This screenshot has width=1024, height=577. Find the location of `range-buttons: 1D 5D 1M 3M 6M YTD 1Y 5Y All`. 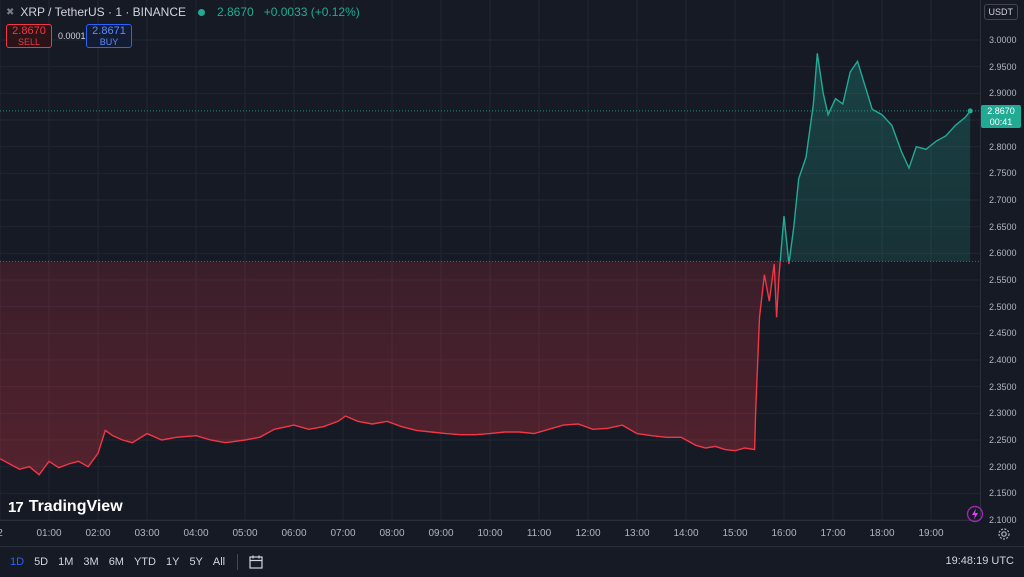

range-buttons: 1D 5D 1M 3M 6M YTD 1Y 5Y All is located at coordinates (112, 562).